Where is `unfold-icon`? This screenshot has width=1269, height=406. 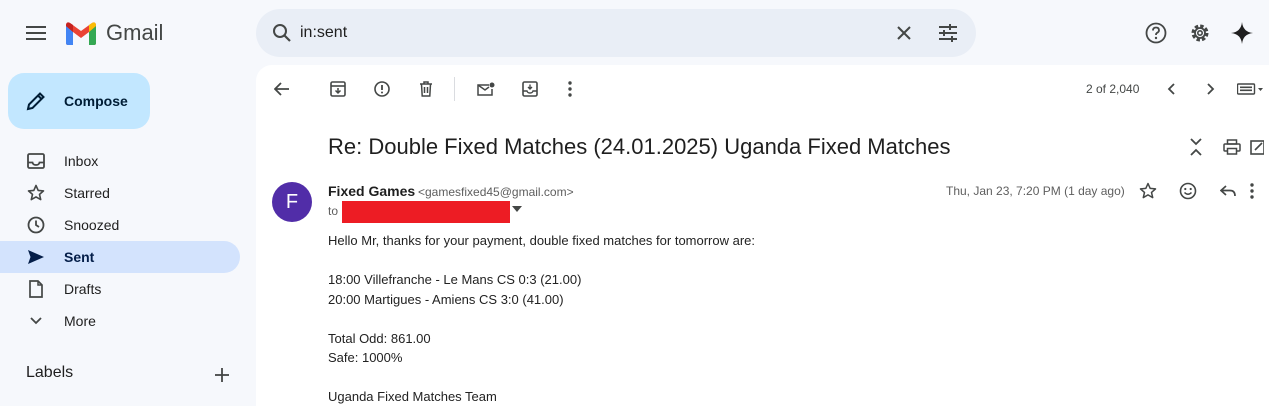
unfold-icon is located at coordinates (1196, 147).